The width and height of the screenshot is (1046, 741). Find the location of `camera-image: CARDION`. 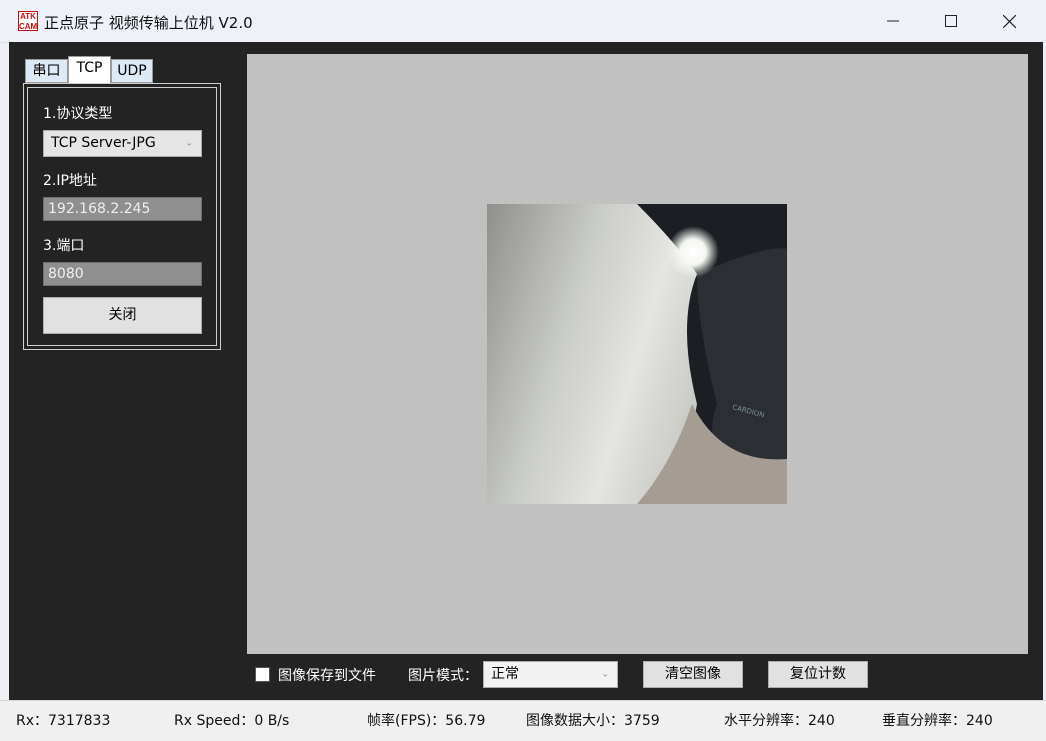

camera-image: CARDION is located at coordinates (637, 354).